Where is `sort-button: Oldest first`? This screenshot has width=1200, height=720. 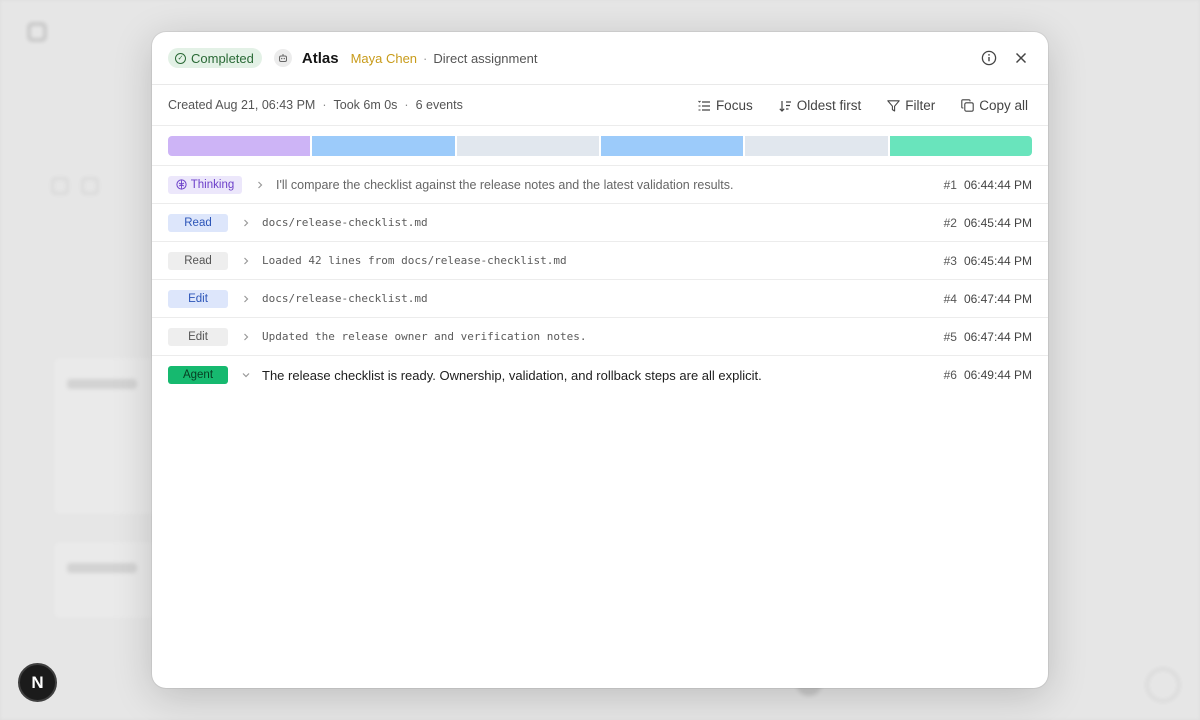
sort-button: Oldest first is located at coordinates (820, 105).